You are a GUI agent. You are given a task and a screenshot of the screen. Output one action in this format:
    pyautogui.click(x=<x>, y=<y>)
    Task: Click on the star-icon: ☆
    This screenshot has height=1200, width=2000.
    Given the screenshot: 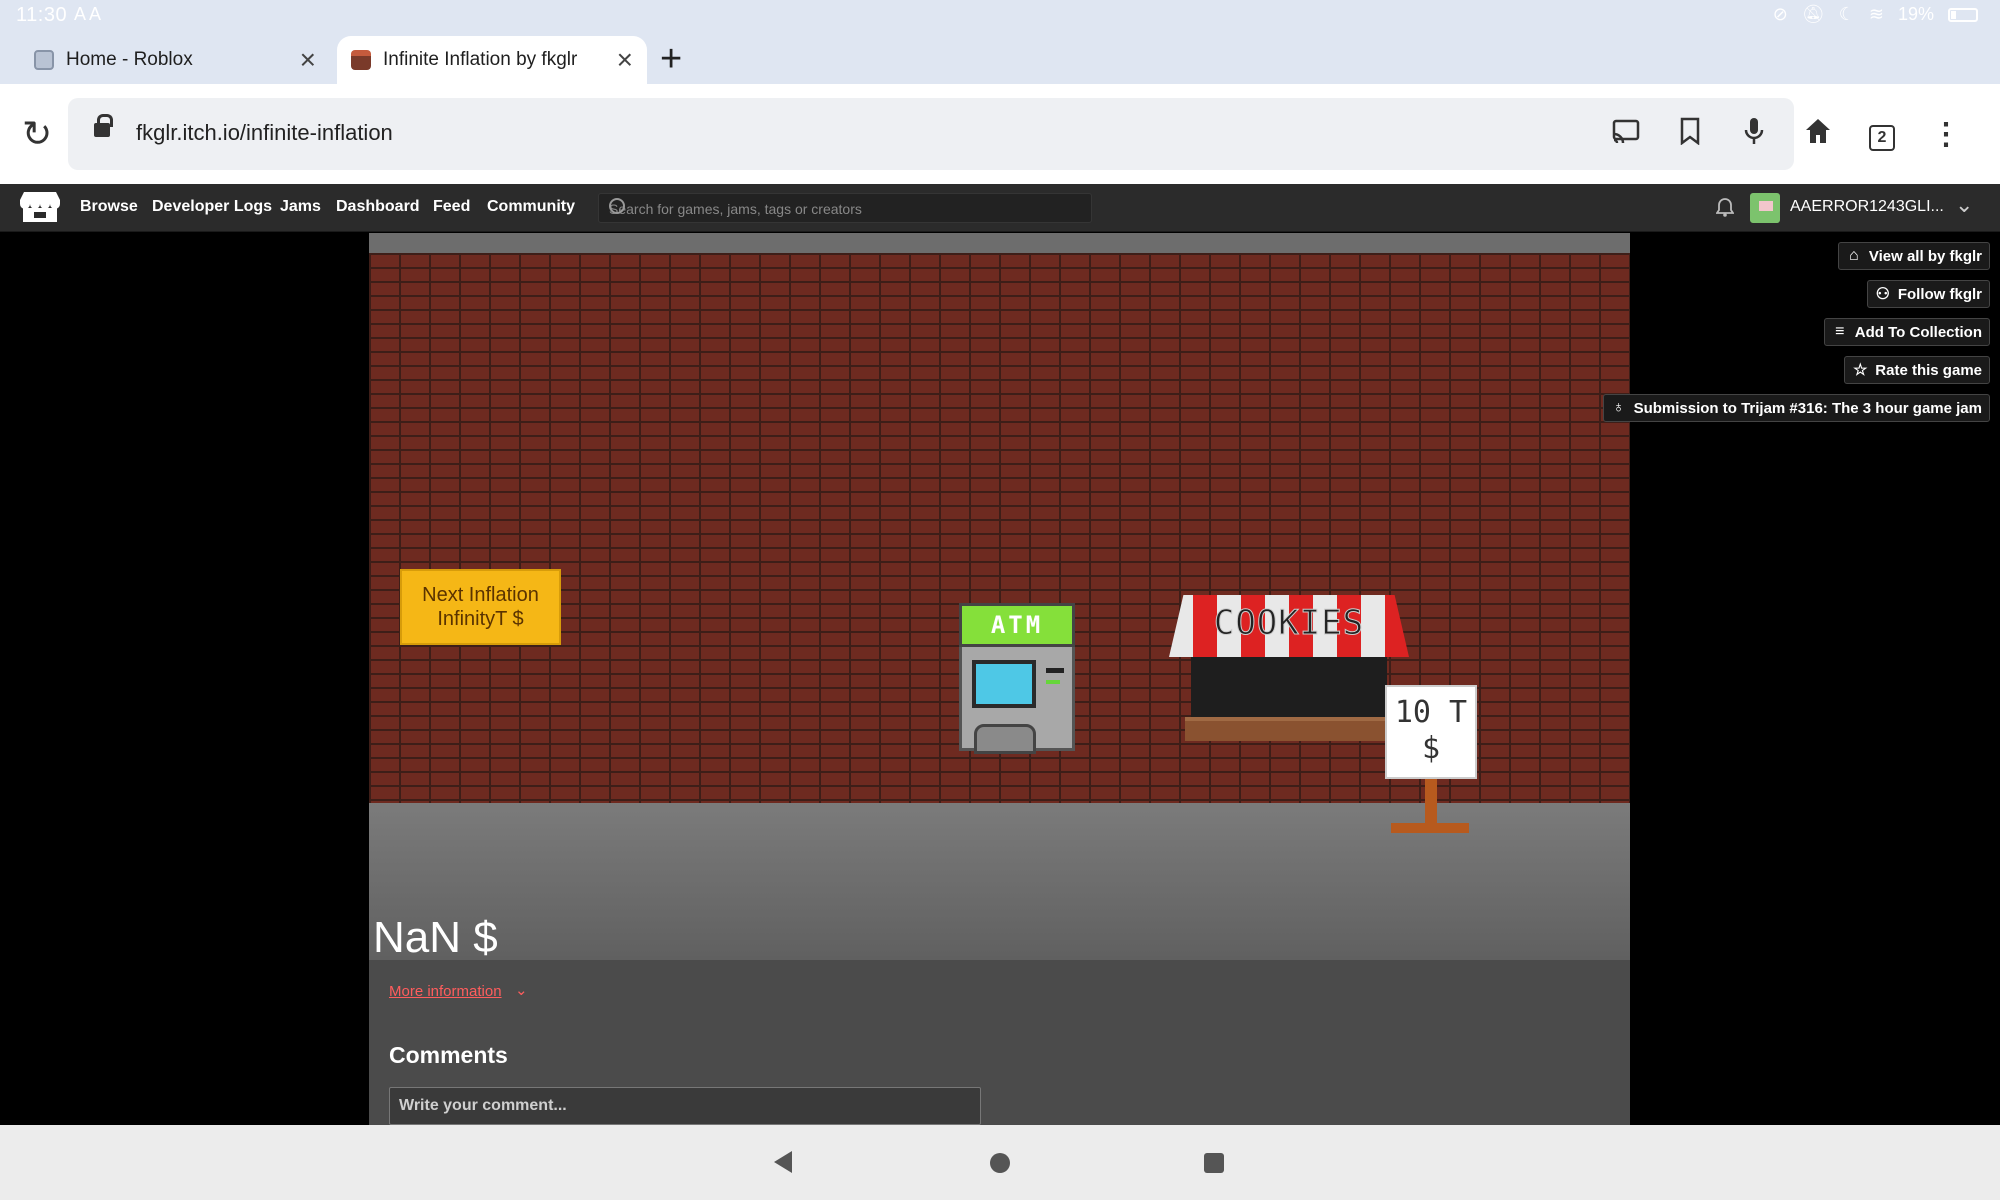 What is the action you would take?
    pyautogui.click(x=1860, y=370)
    